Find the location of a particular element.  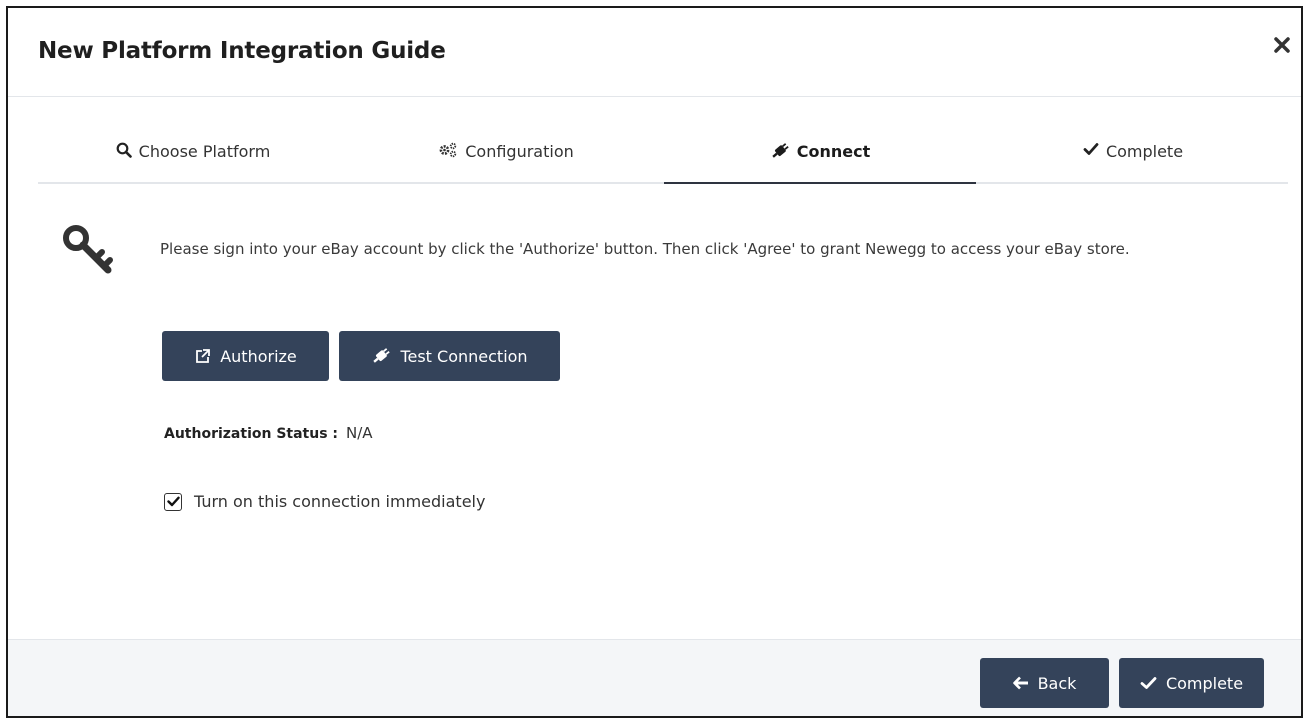

authorize-button: Authorize is located at coordinates (245, 356).